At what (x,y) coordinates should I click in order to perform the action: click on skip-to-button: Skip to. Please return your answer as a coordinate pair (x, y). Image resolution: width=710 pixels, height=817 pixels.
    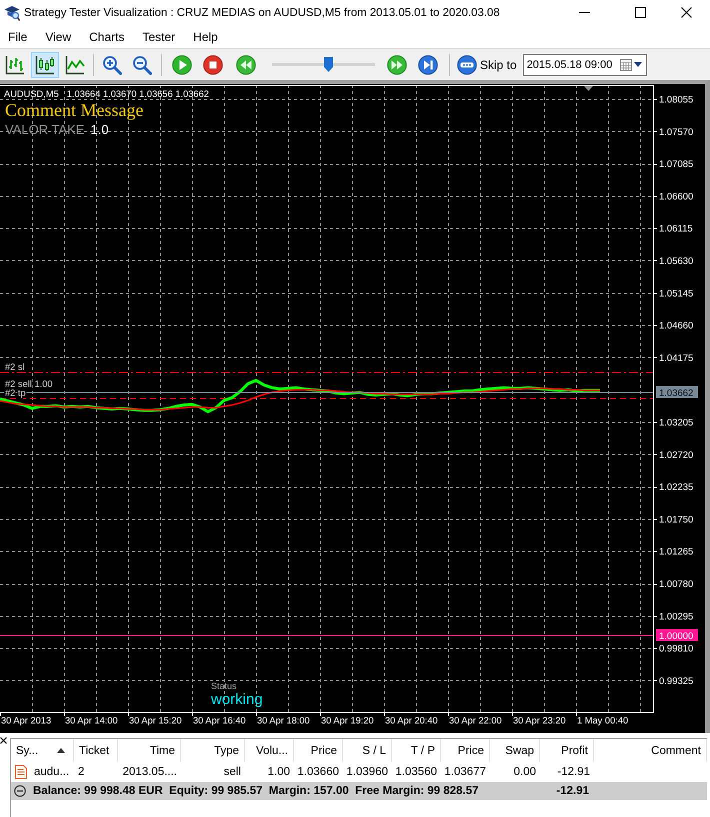
    Looking at the image, I should click on (487, 65).